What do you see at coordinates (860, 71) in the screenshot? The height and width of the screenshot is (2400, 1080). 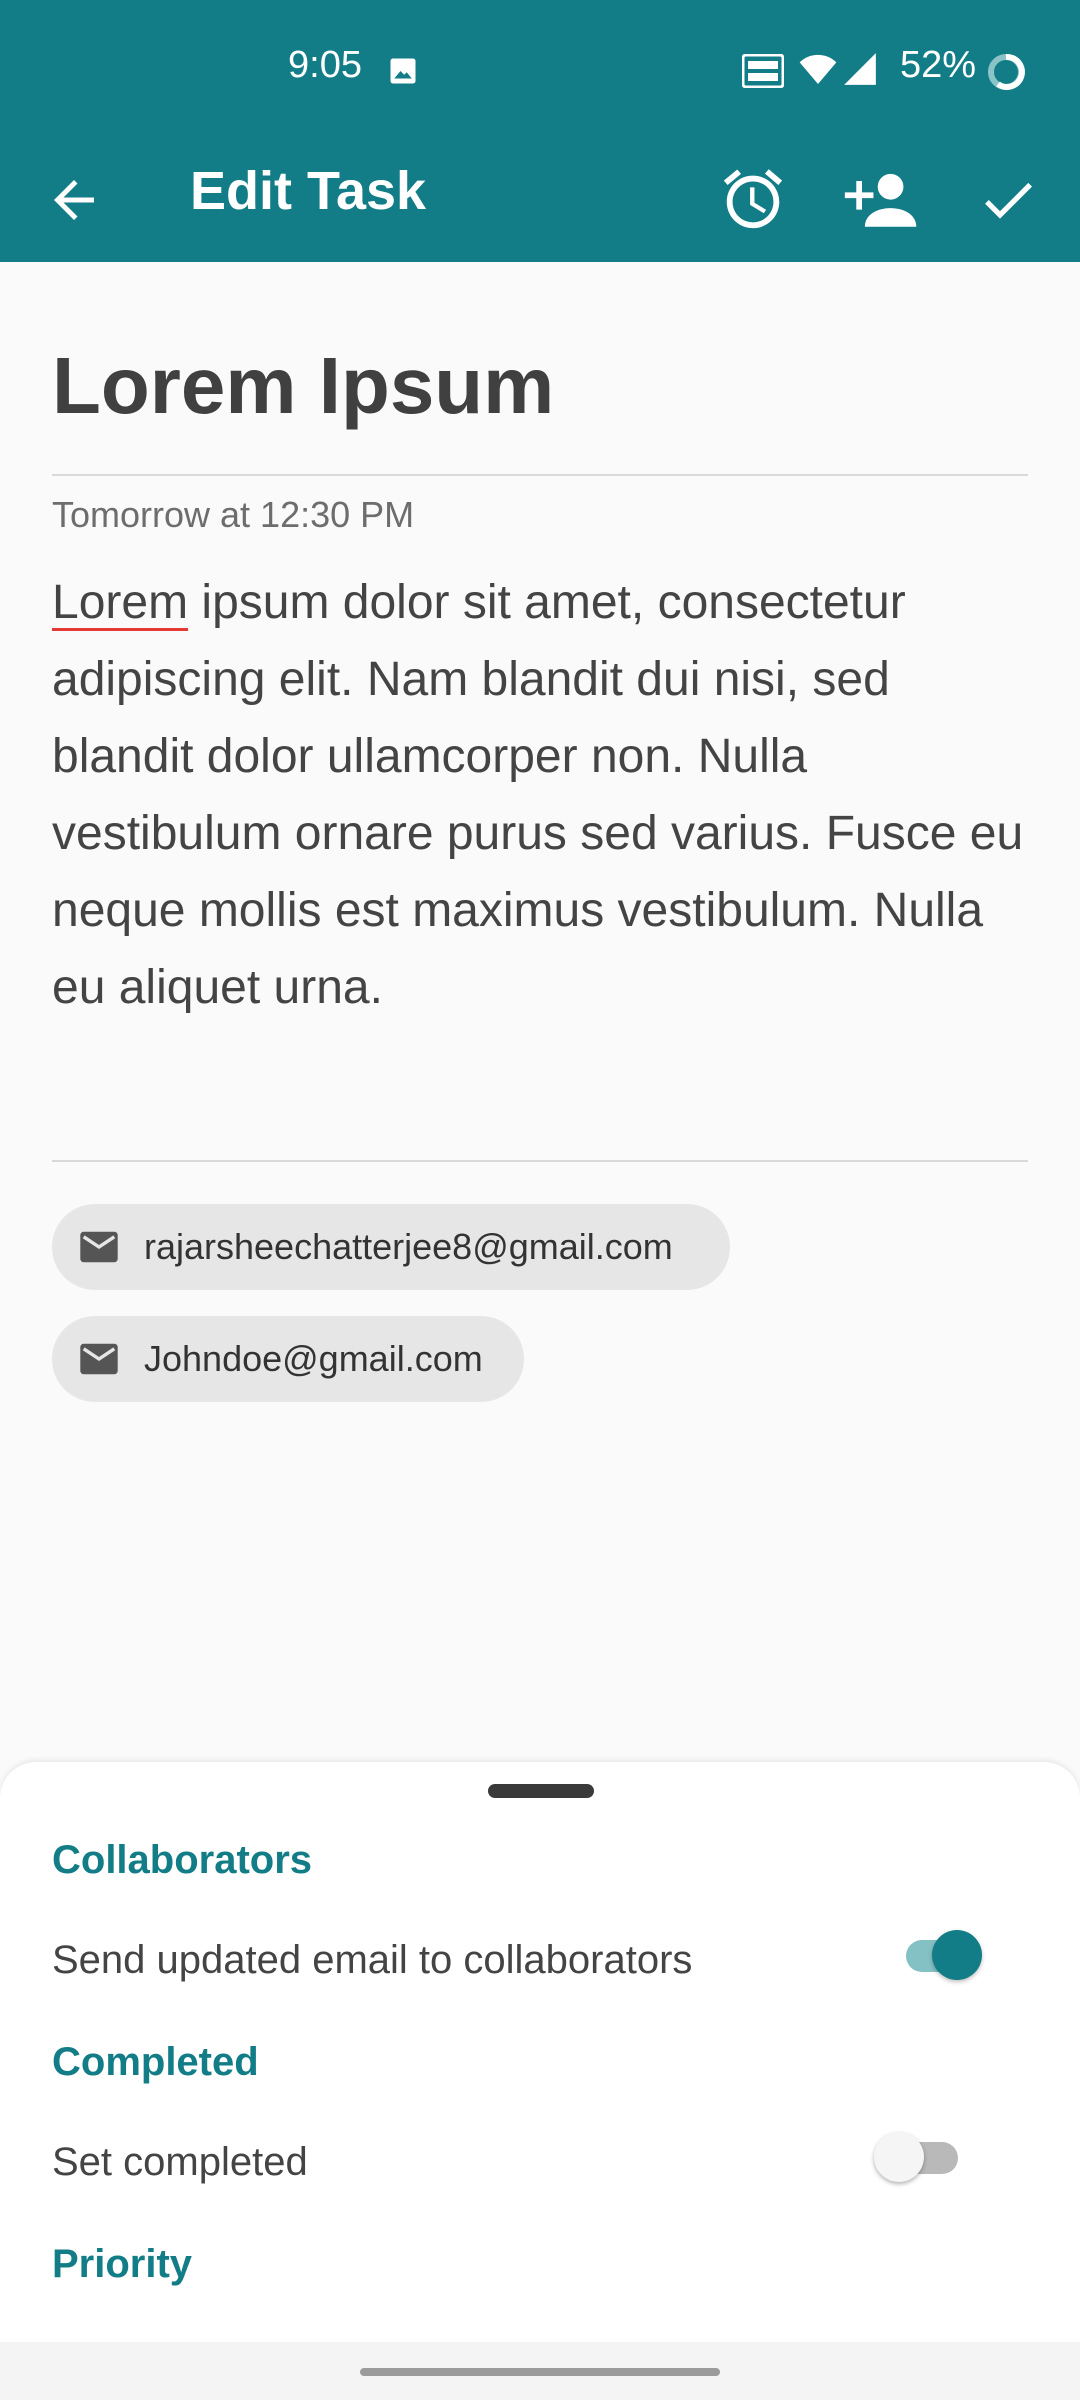 I see `signal-icon` at bounding box center [860, 71].